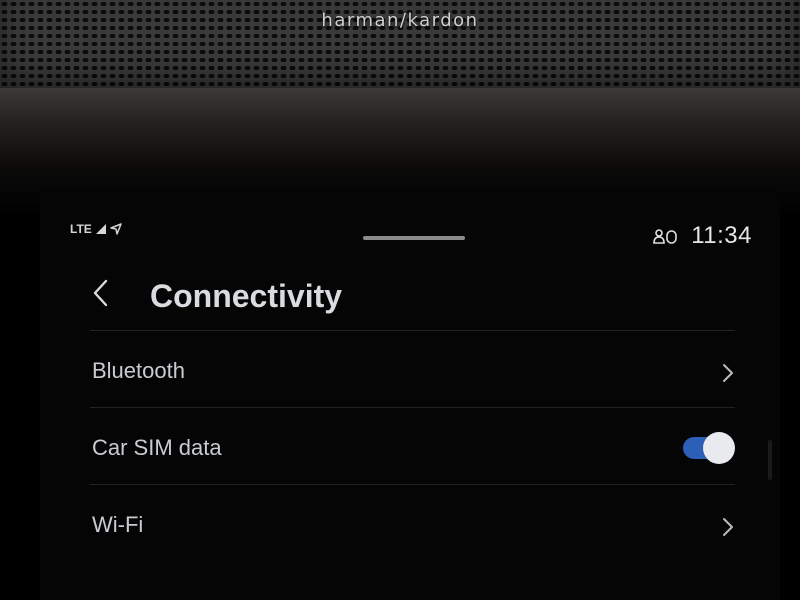  Describe the element at coordinates (400, 20) in the screenshot. I see `brand-logo: harman/kardon` at that location.